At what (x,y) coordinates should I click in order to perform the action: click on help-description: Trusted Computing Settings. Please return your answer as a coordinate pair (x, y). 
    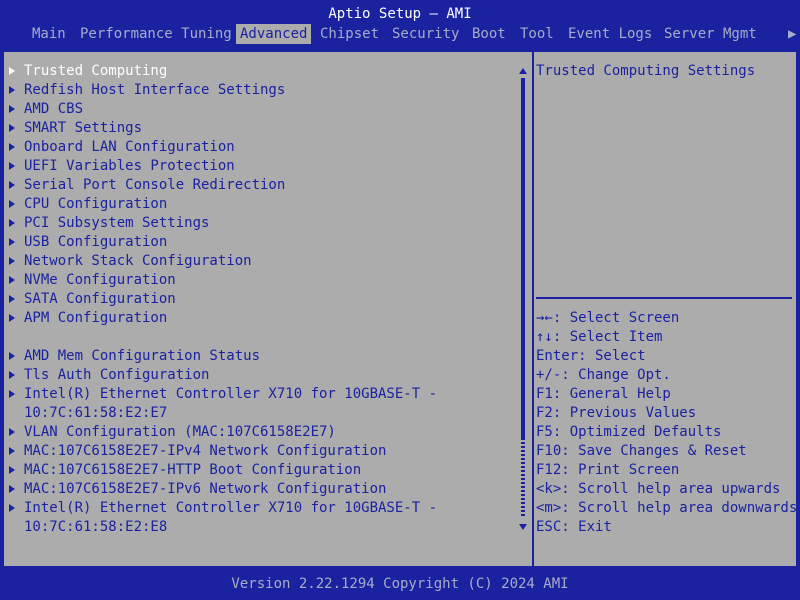
    Looking at the image, I should click on (646, 71).